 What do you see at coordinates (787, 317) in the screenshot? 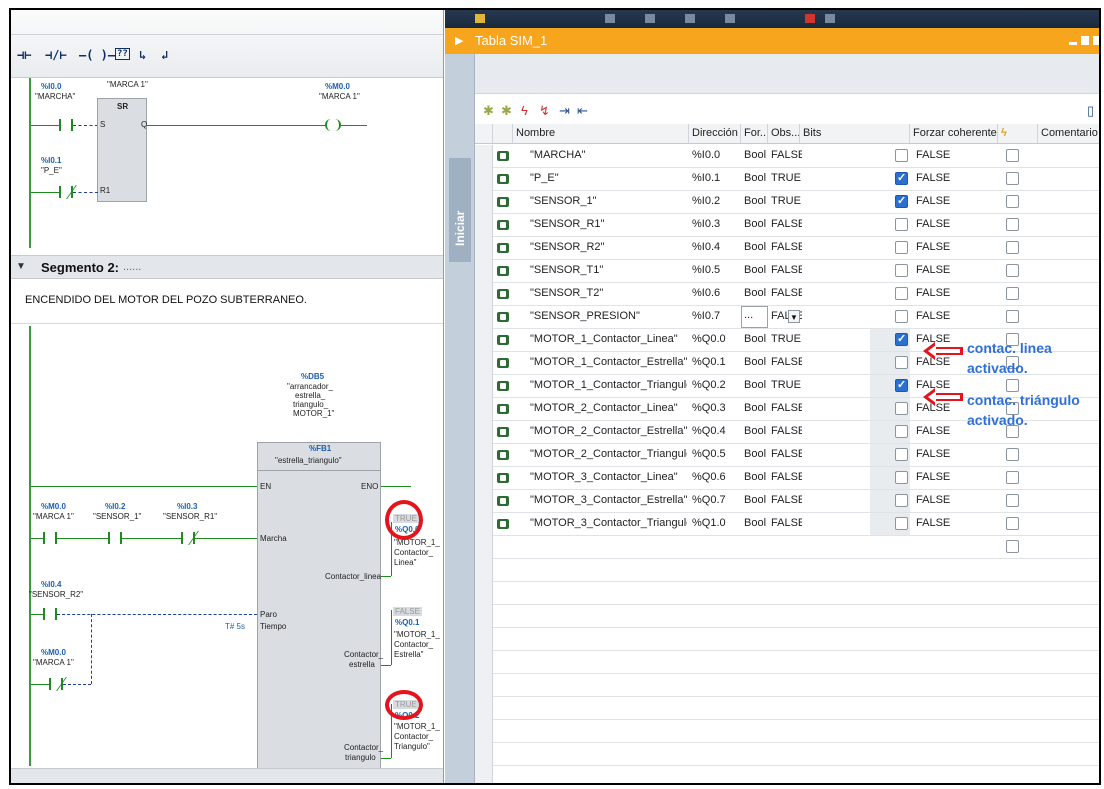
I see `table-row: "SENSOR_PRESION" %I0.7 ... FALSE FALSE ▼` at bounding box center [787, 317].